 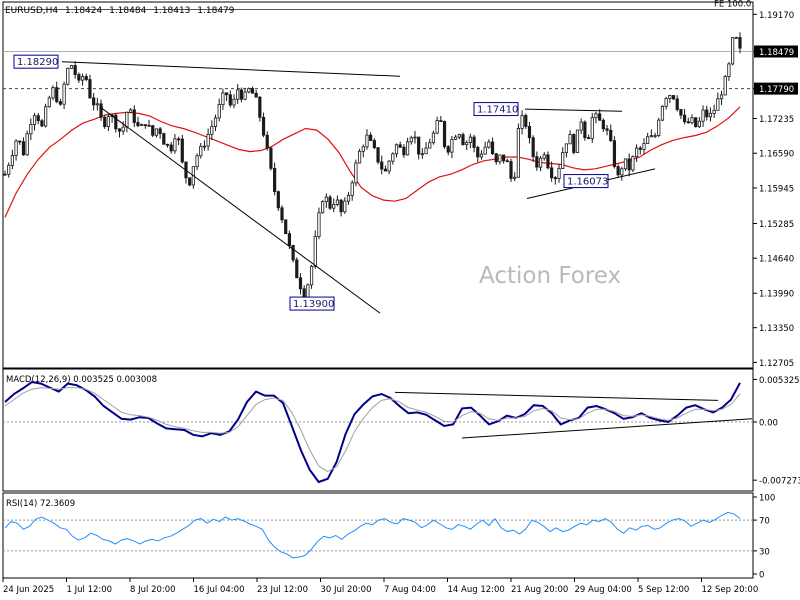 I want to click on rsi-tick-label: 0, so click(x=761, y=576).